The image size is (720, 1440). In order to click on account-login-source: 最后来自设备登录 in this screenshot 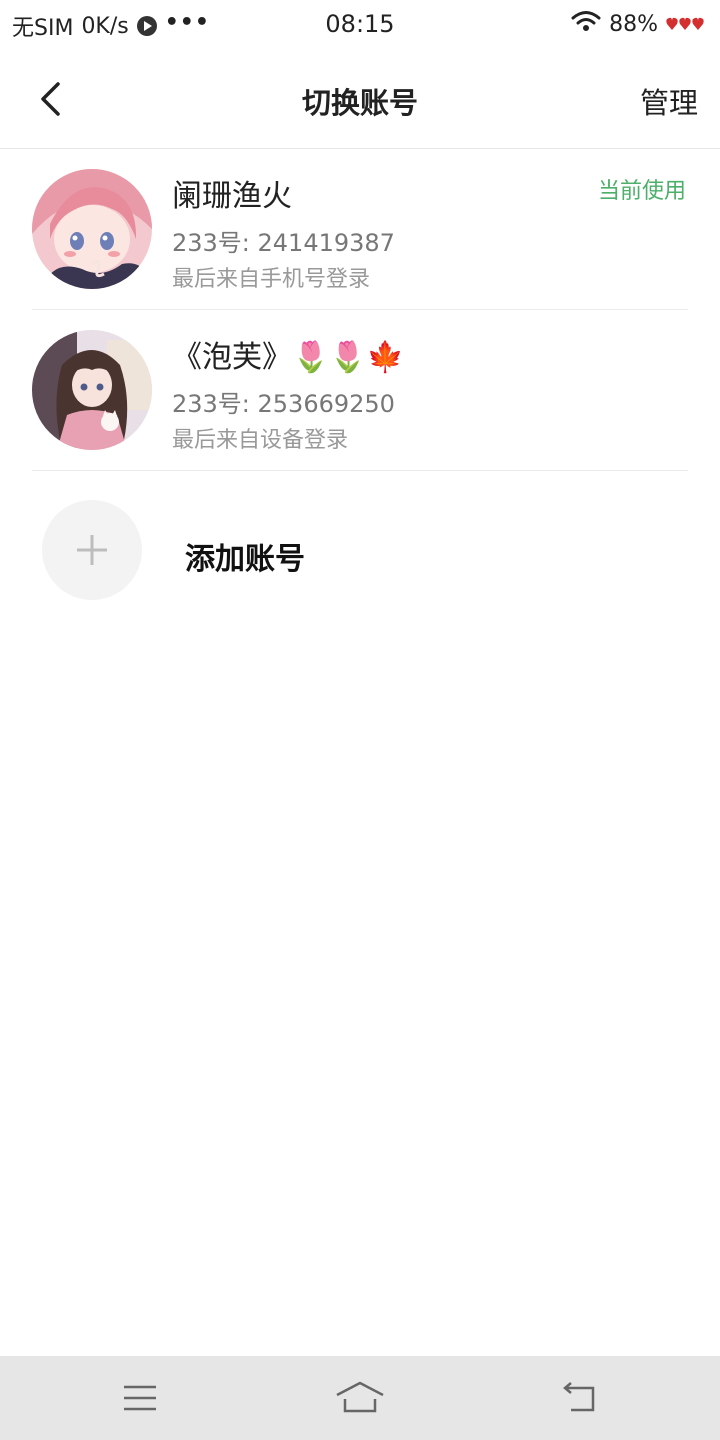, I will do `click(260, 440)`.